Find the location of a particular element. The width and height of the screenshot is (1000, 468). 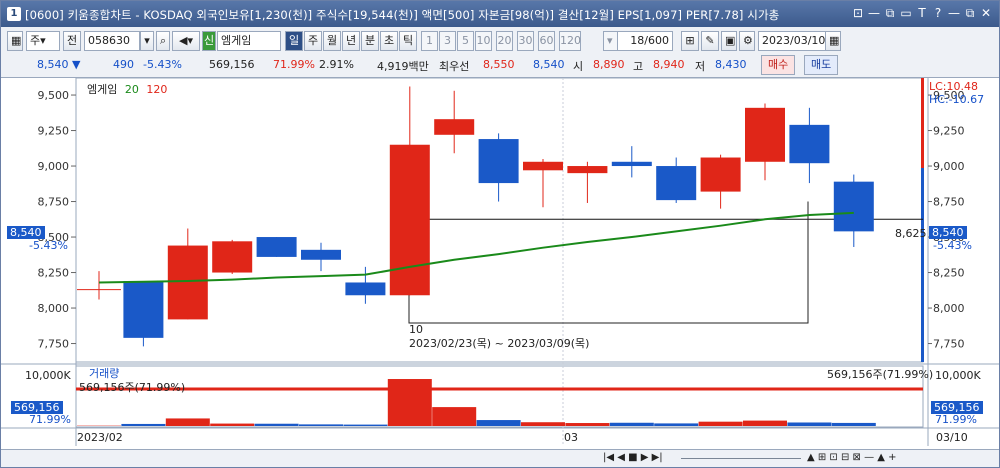

zoom-track is located at coordinates (741, 458).